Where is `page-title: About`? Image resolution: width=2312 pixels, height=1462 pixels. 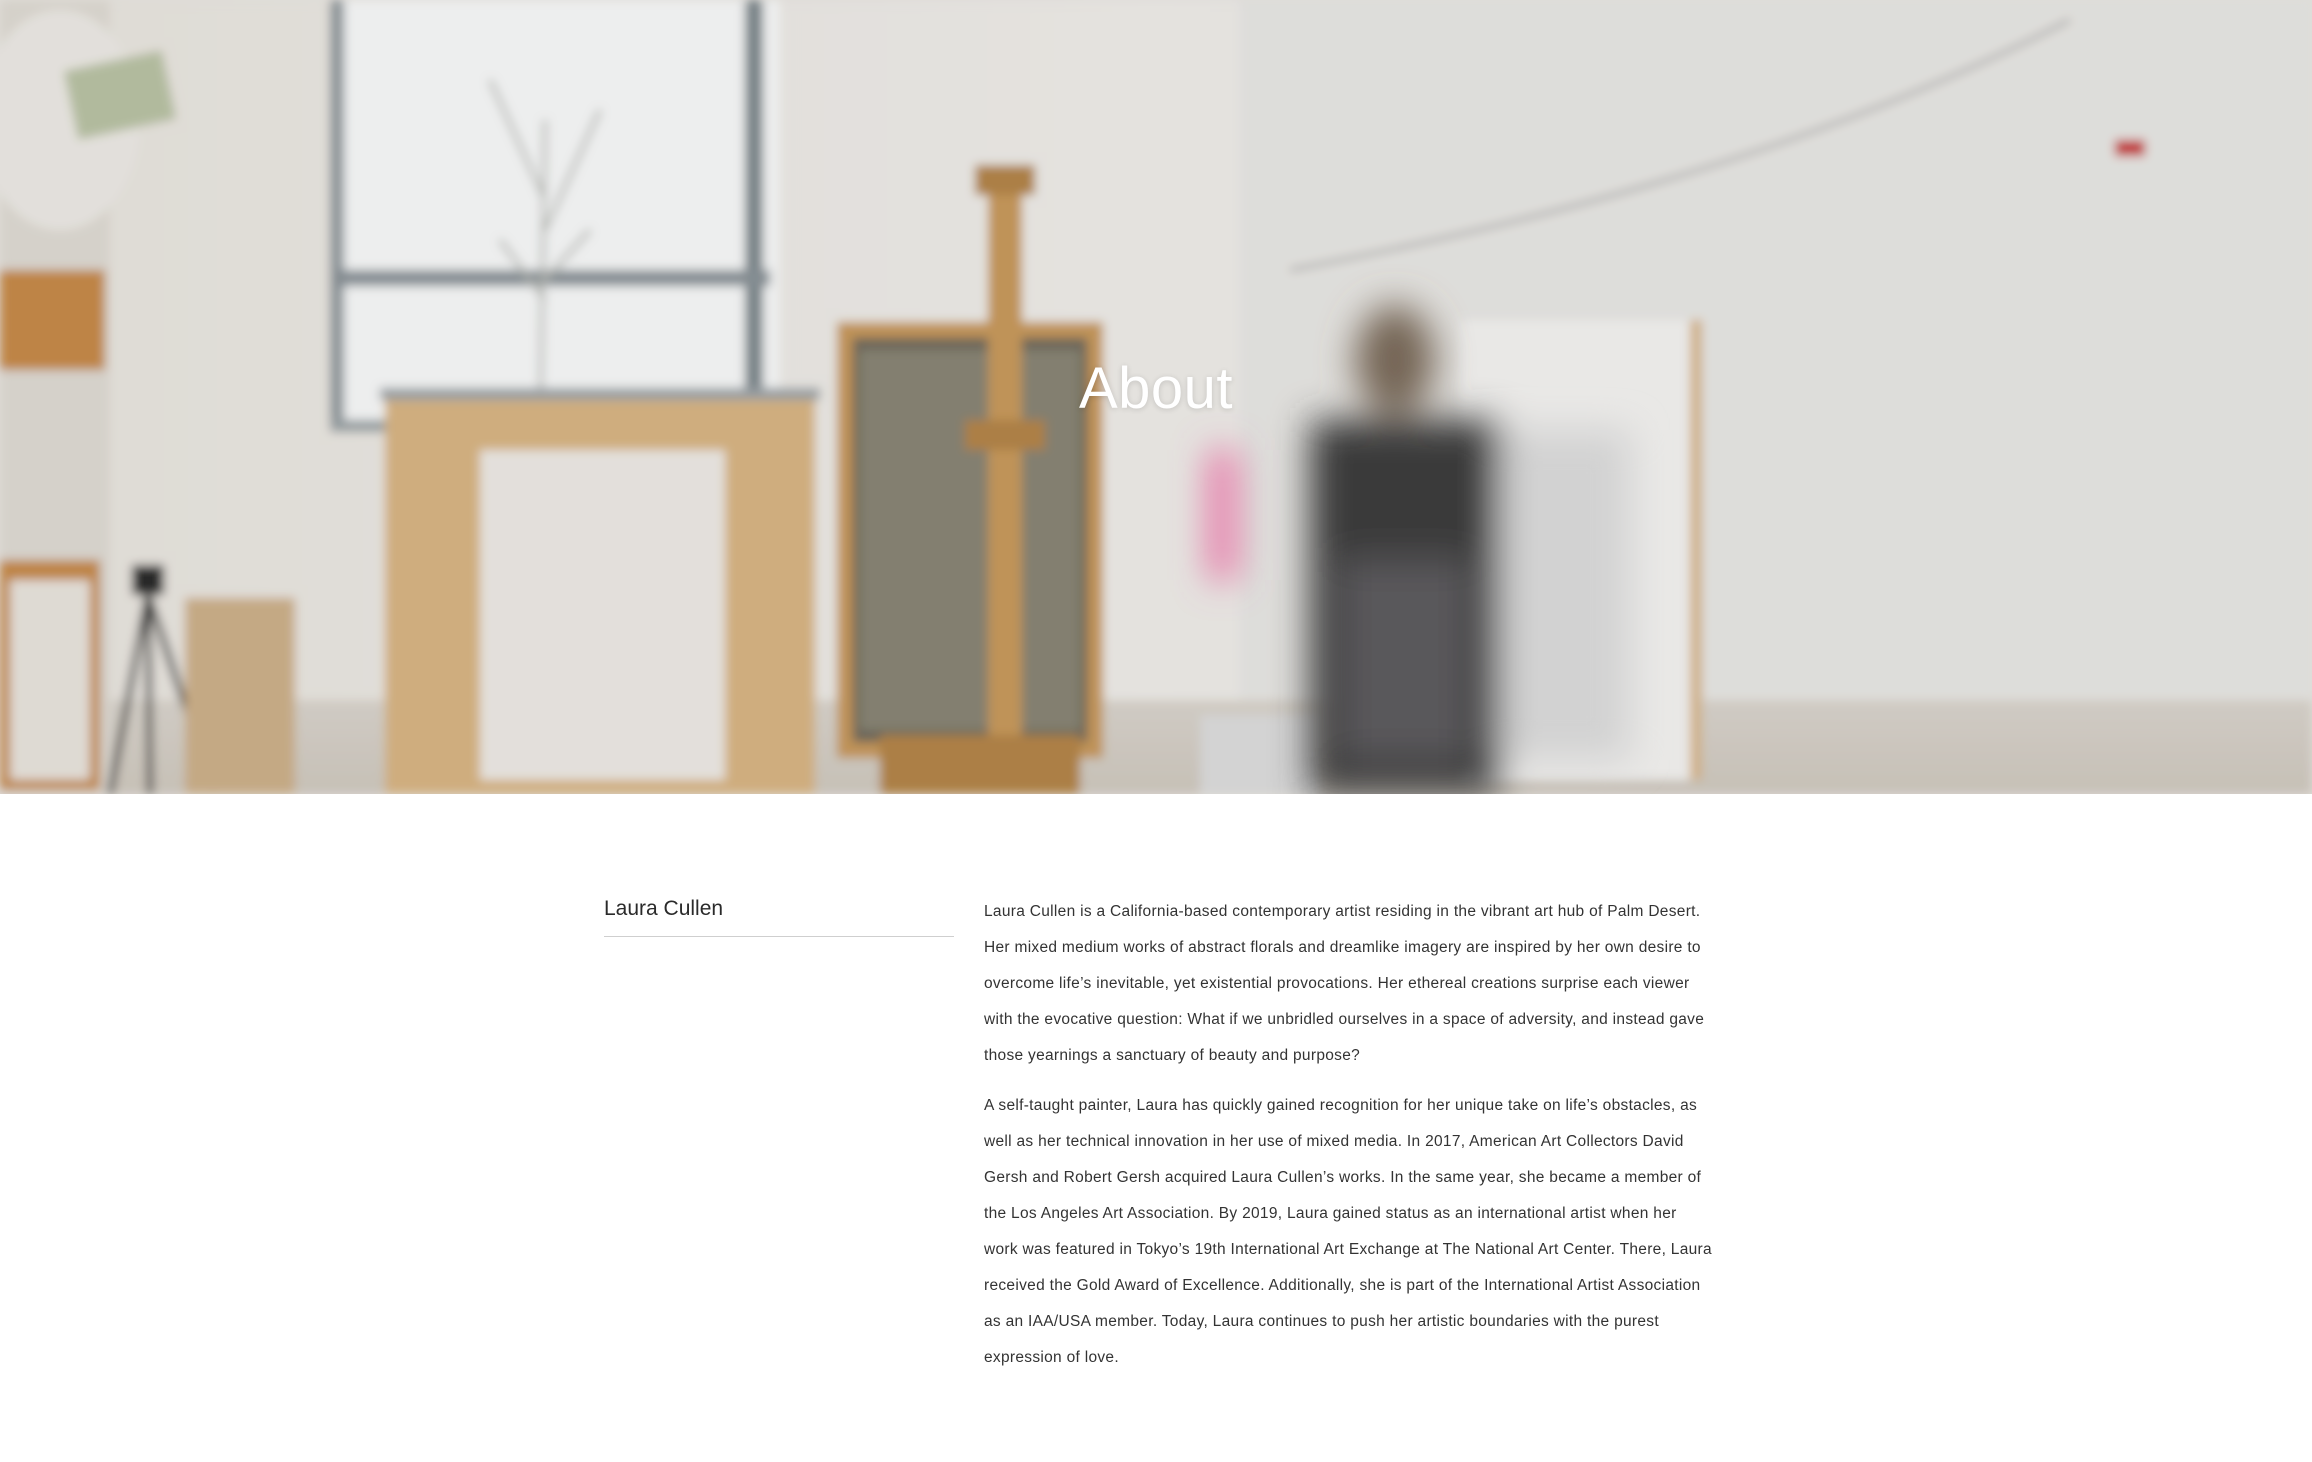
page-title: About is located at coordinates (1156, 388).